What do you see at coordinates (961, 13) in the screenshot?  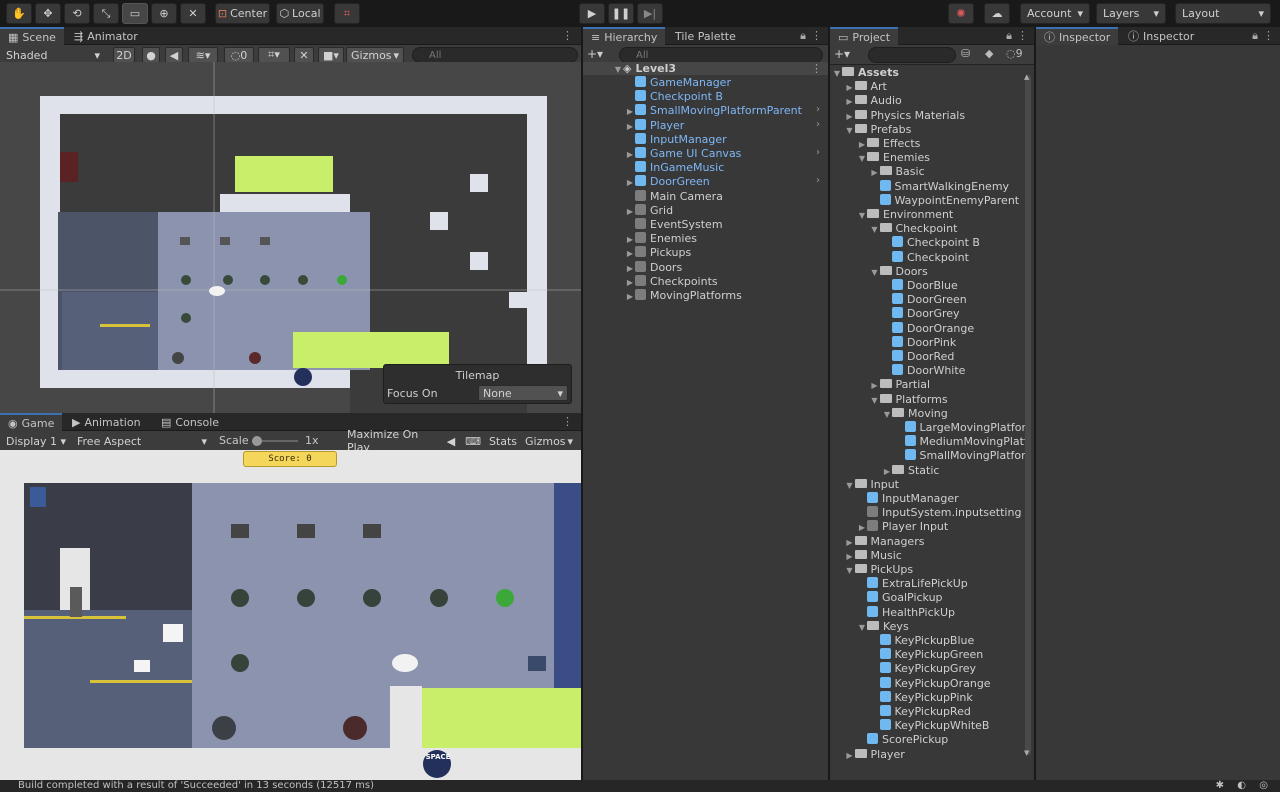 I see `collab-icon: ✺` at bounding box center [961, 13].